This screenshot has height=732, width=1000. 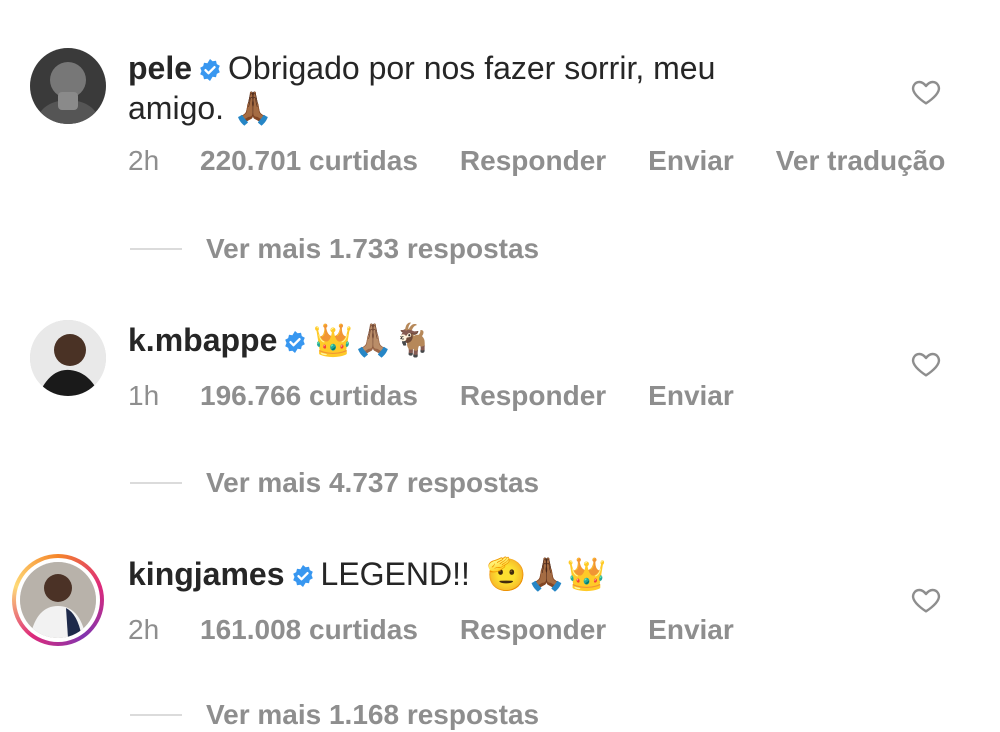 I want to click on username: pele, so click(x=160, y=68).